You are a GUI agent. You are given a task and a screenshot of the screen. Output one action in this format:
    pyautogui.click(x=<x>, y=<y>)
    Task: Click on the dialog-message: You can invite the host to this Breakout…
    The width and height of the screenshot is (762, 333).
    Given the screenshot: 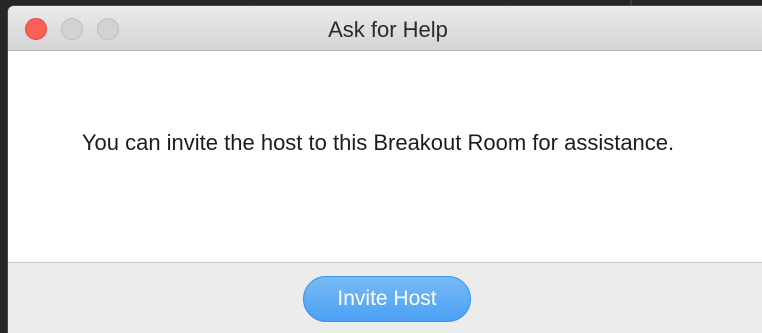 What is the action you would take?
    pyautogui.click(x=378, y=142)
    